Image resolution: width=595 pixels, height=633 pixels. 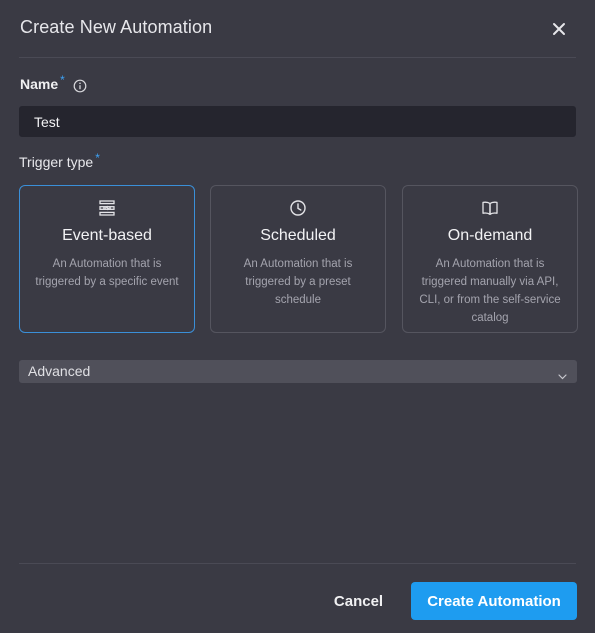 I want to click on card-title: Scheduled, so click(x=298, y=235).